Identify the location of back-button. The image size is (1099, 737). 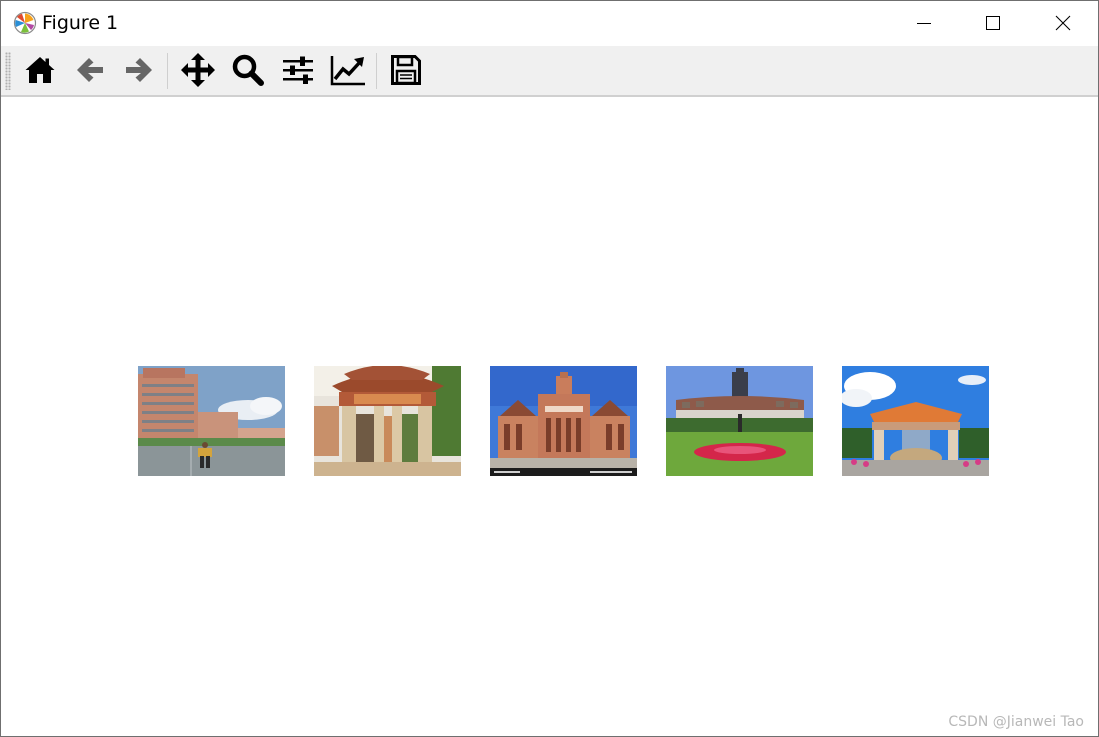
(90, 72).